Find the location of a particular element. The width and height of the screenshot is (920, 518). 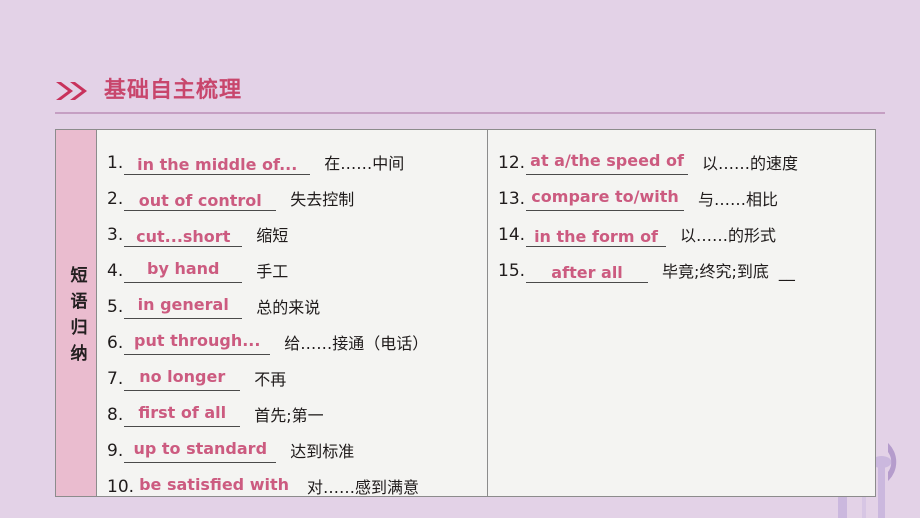

phrase-answer-blank: cut...short is located at coordinates (183, 235).